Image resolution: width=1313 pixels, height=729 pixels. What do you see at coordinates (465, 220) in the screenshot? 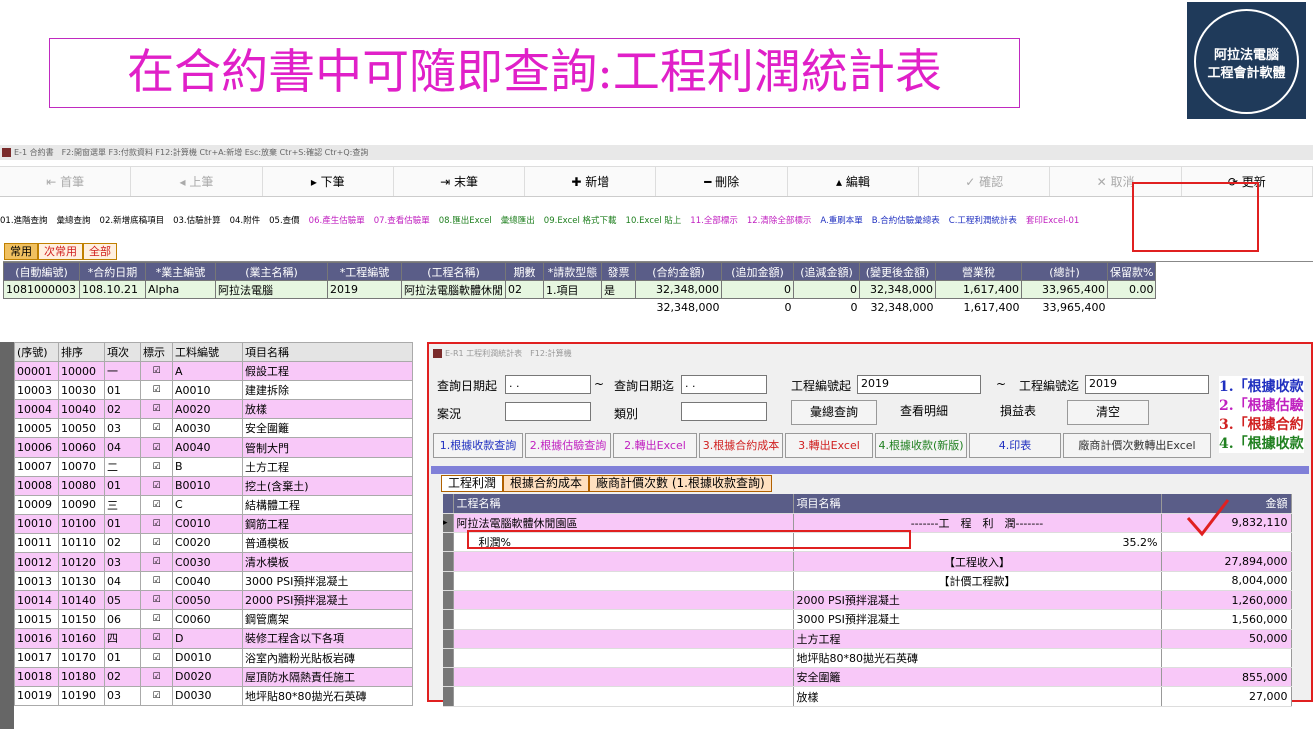
I see `func-button-8: 08.匯出Excel` at bounding box center [465, 220].